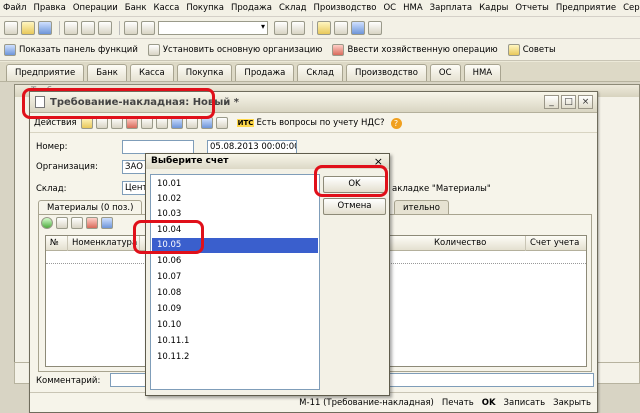  What do you see at coordinates (86, 123) in the screenshot?
I see `add-icon` at bounding box center [86, 123].